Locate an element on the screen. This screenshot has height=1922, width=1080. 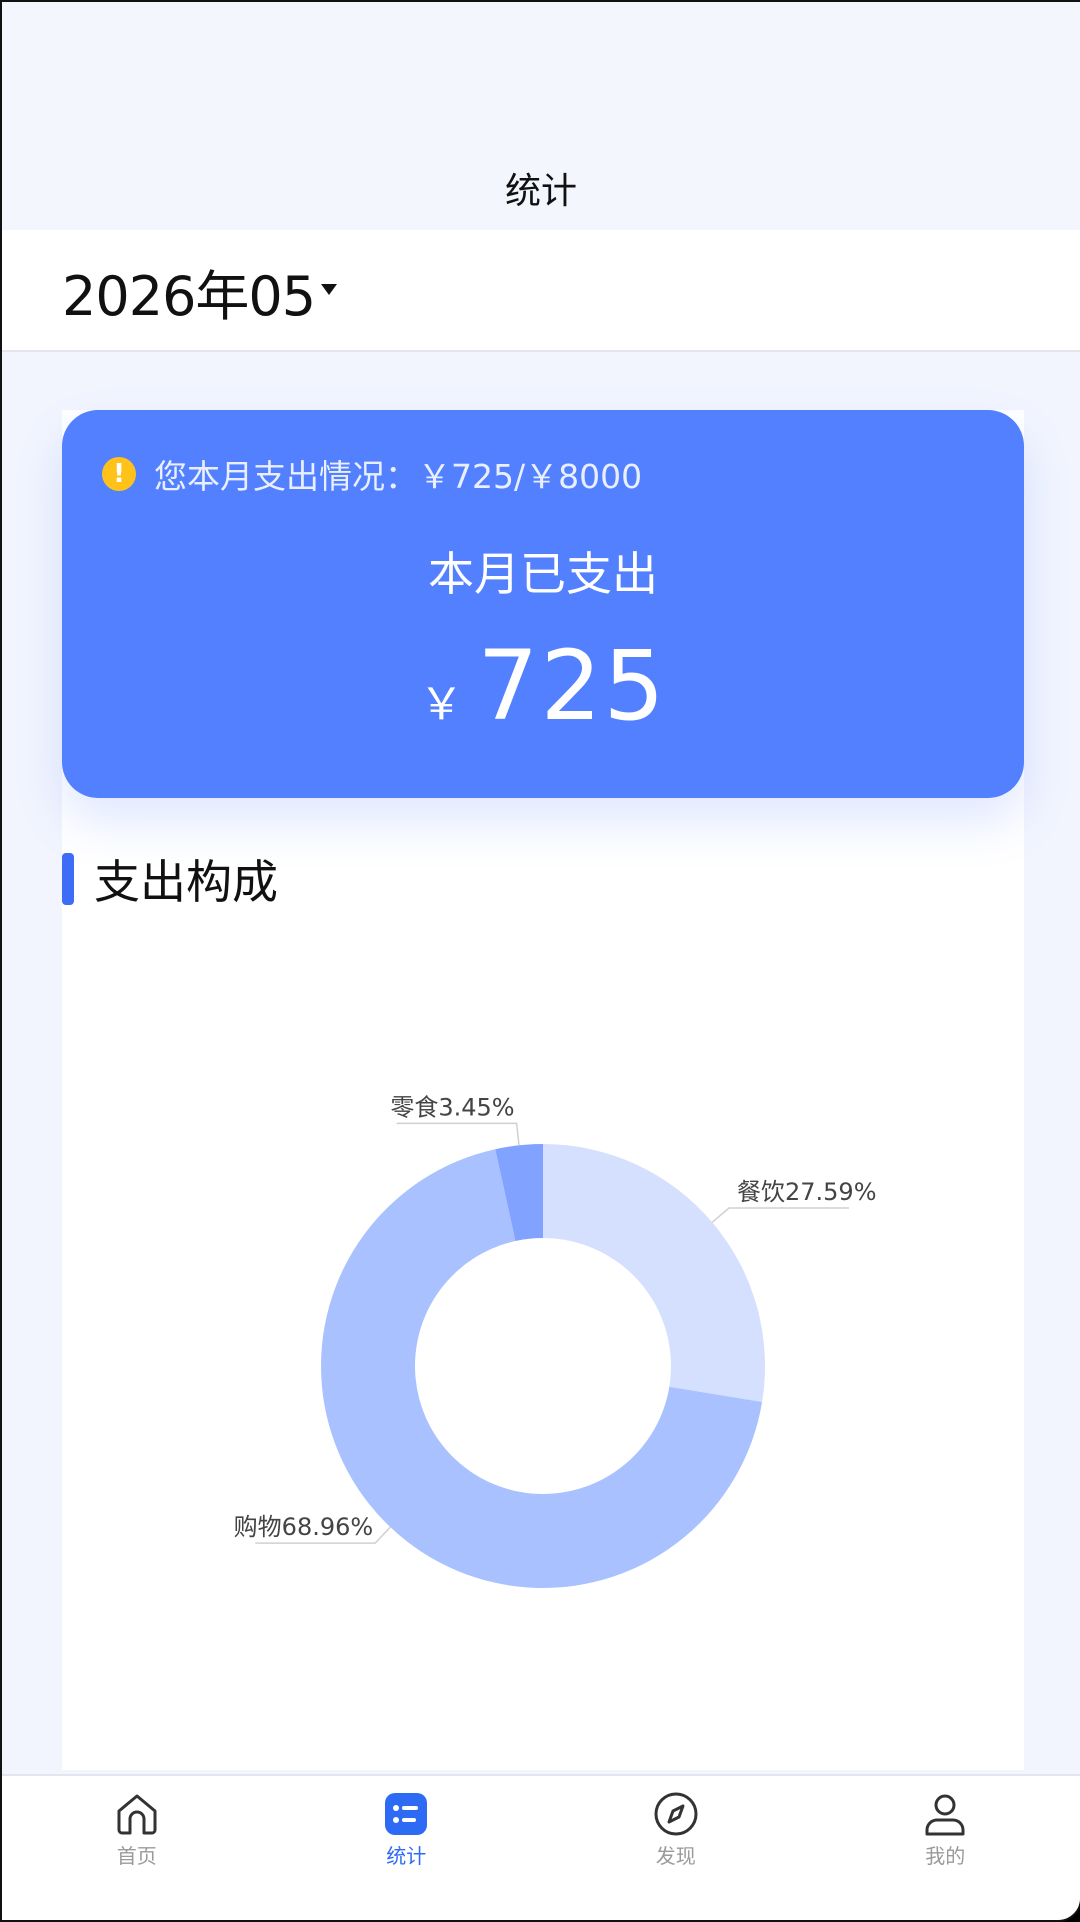
slice-label: 零食3.45% is located at coordinates (452, 1107).